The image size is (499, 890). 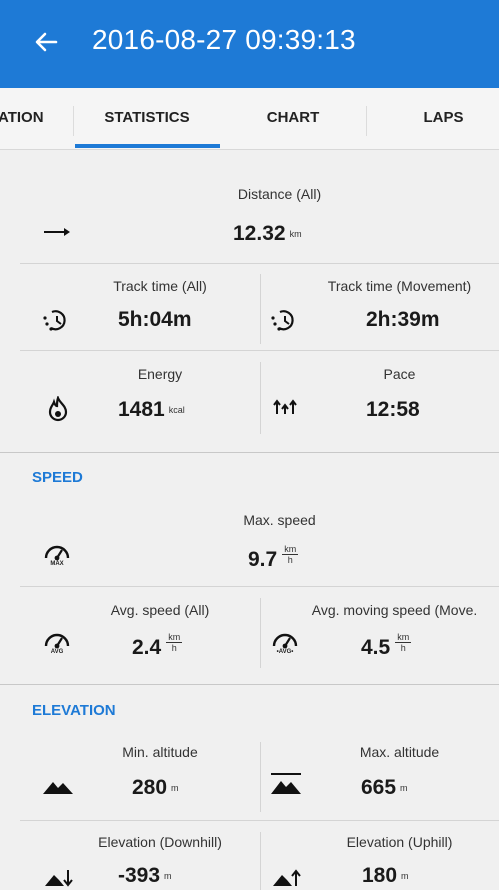 I want to click on speedometer-avg-moving-icon: •AVG•, so click(x=285, y=644).